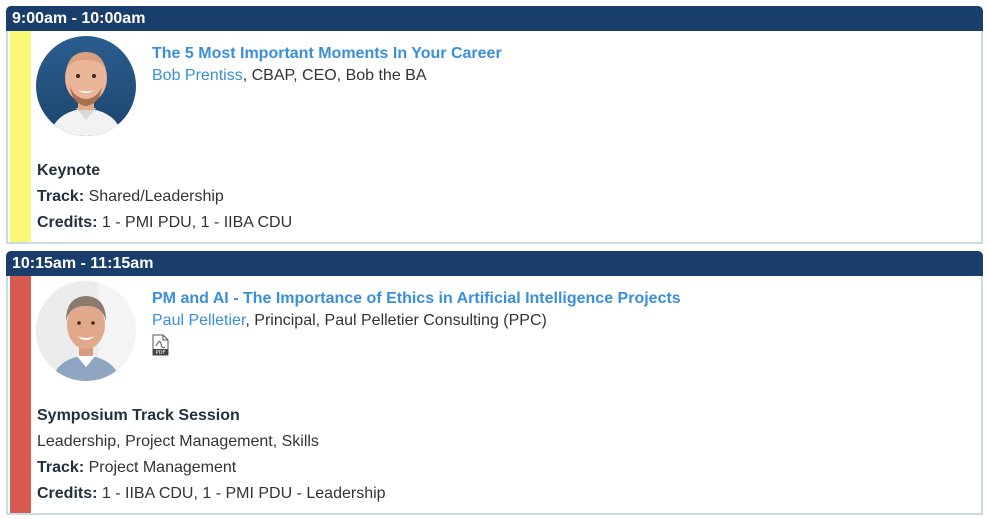 The width and height of the screenshot is (988, 519). I want to click on session-time-header: 10:15am - 11:15am, so click(494, 263).